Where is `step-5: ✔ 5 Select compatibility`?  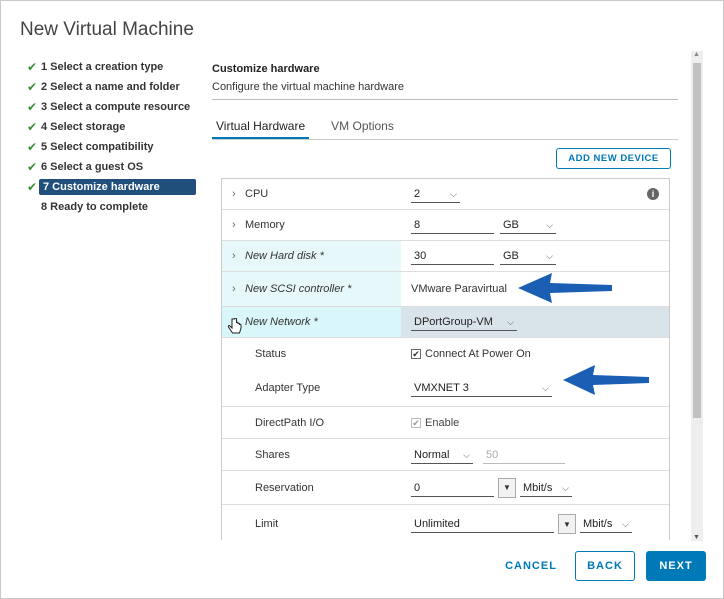
step-5: ✔ 5 Select compatibility is located at coordinates (112, 147).